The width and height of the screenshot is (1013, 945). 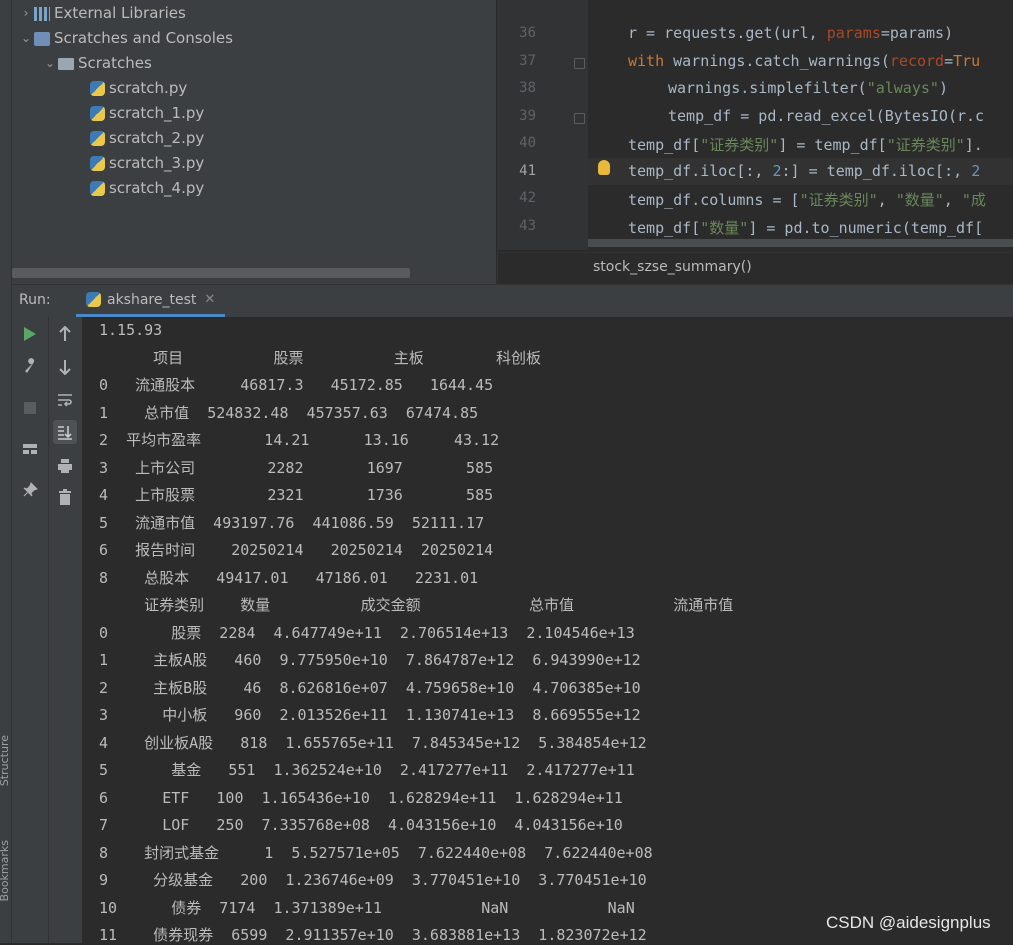 I want to click on rerun-button, so click(x=30, y=334).